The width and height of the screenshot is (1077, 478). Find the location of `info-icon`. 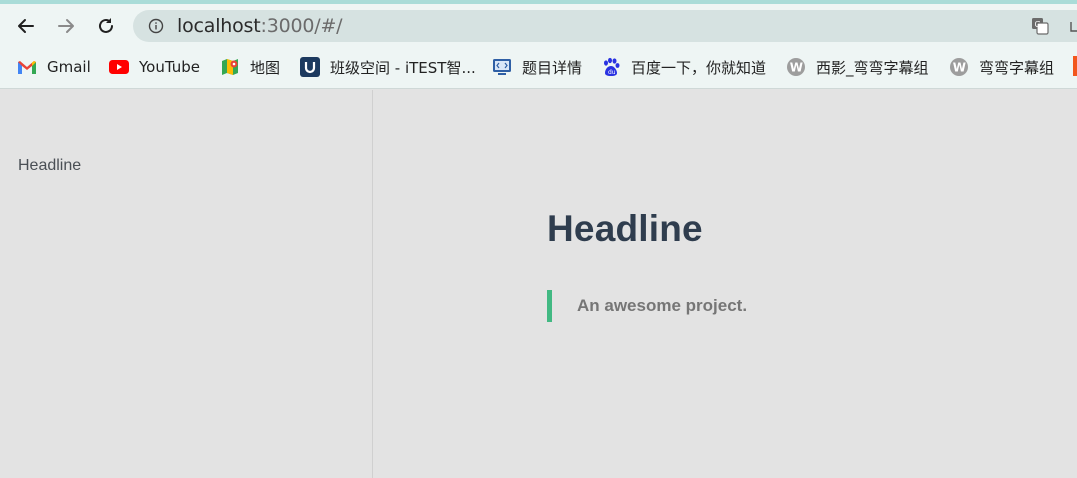

info-icon is located at coordinates (156, 26).